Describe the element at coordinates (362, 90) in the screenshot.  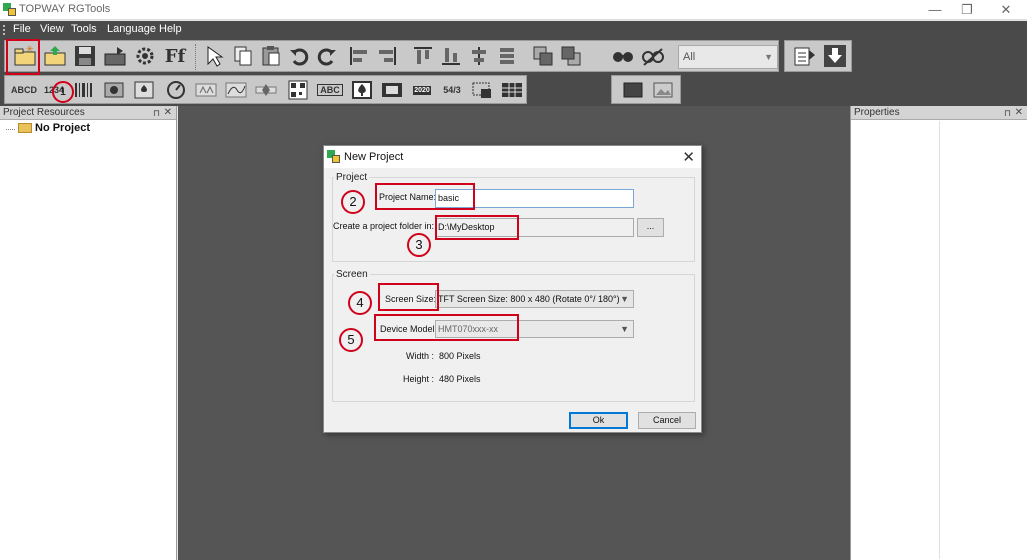
I see `spade-button-icon` at that location.